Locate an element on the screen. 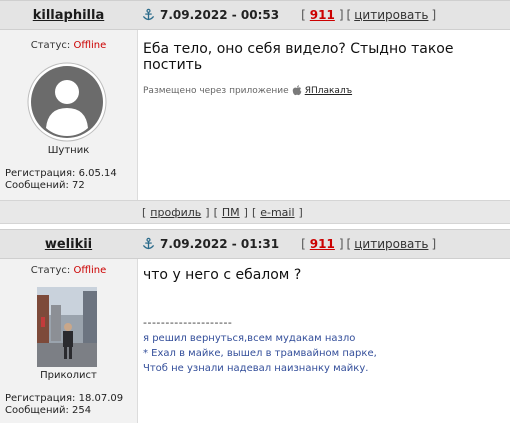 This screenshot has height=423, width=510. app-link: ЯПлакалъ is located at coordinates (328, 91).